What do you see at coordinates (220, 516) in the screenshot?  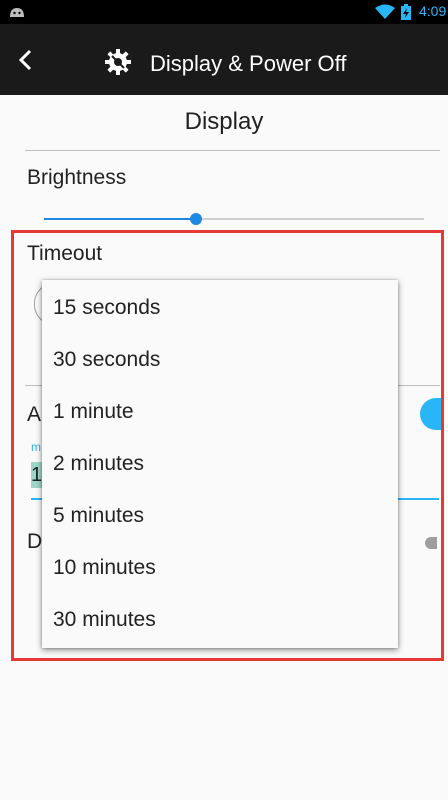 I see `timeout-option-5-minutes: 5 minutes` at bounding box center [220, 516].